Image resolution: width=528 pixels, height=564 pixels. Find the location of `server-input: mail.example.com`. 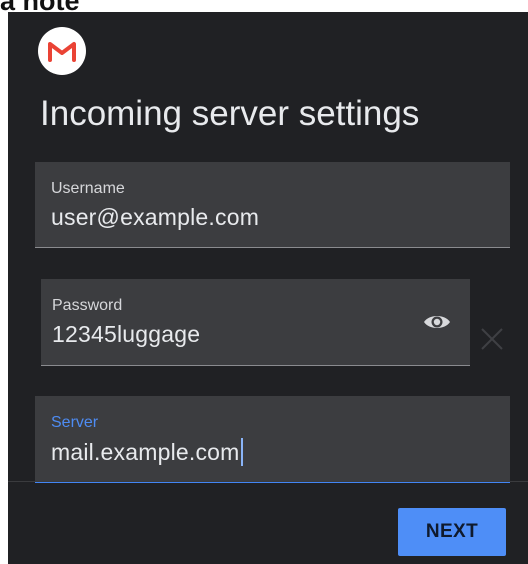

server-input: mail.example.com is located at coordinates (147, 452).